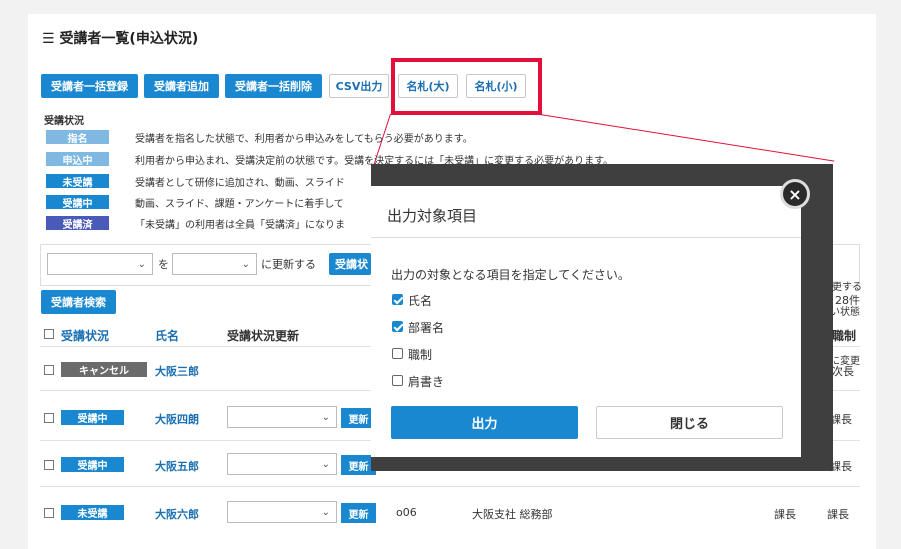 The height and width of the screenshot is (549, 901). What do you see at coordinates (104, 369) in the screenshot?
I see `status-badge: キャンセル` at bounding box center [104, 369].